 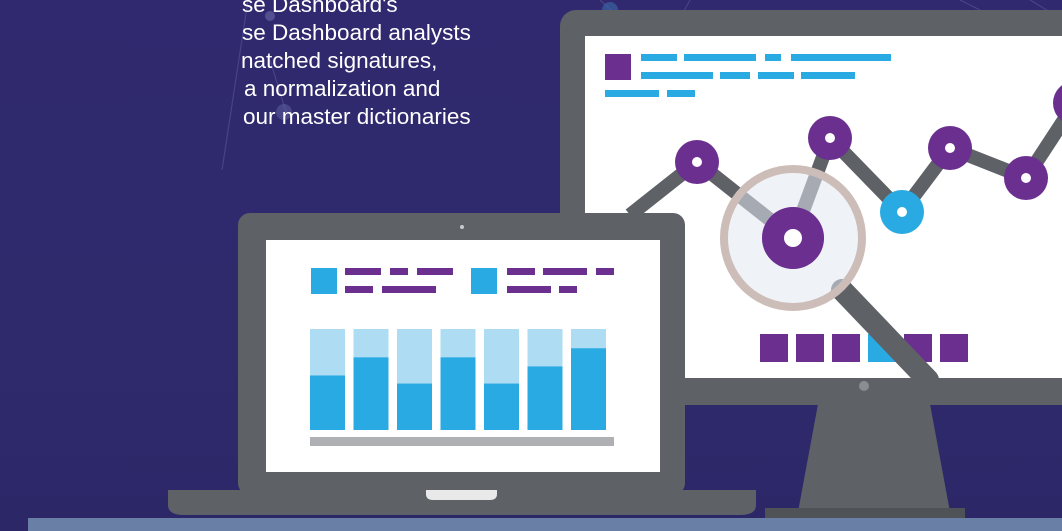 I want to click on laptop-bar-chart, so click(x=458, y=379).